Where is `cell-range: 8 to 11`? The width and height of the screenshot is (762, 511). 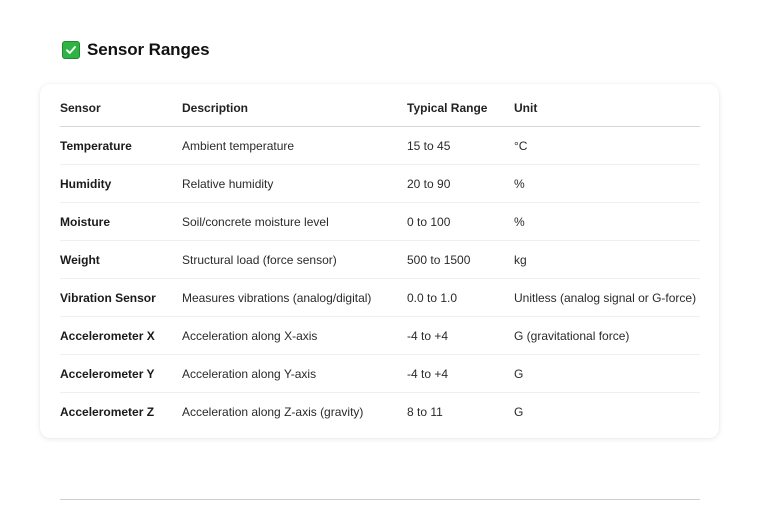
cell-range: 8 to 11 is located at coordinates (425, 411).